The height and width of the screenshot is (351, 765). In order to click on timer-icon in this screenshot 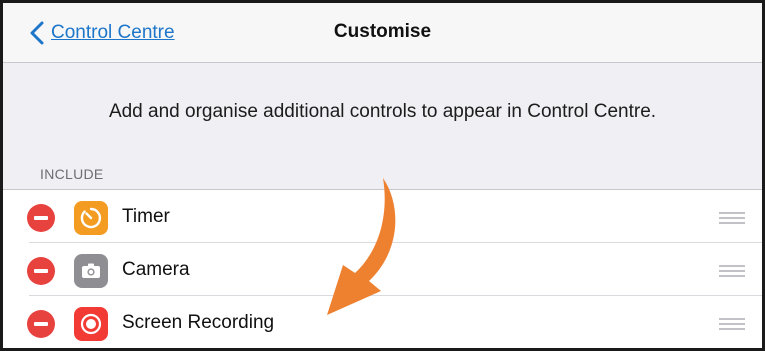, I will do `click(91, 218)`.